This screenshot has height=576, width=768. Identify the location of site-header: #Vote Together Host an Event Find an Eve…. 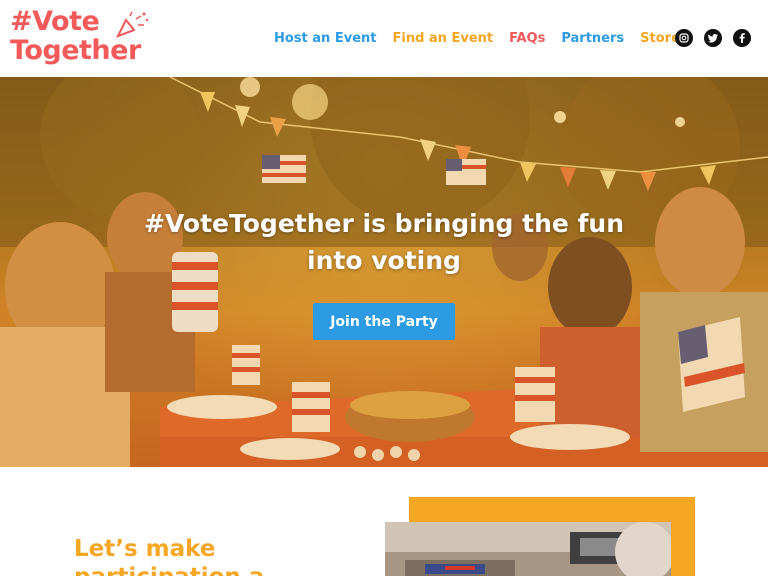
(384, 38).